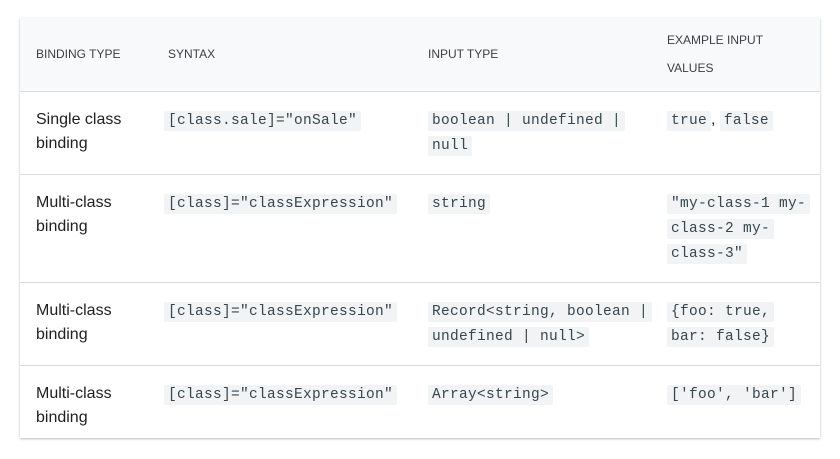 This screenshot has width=840, height=459. Describe the element at coordinates (739, 133) in the screenshot. I see `example-values-cell: true, false` at that location.